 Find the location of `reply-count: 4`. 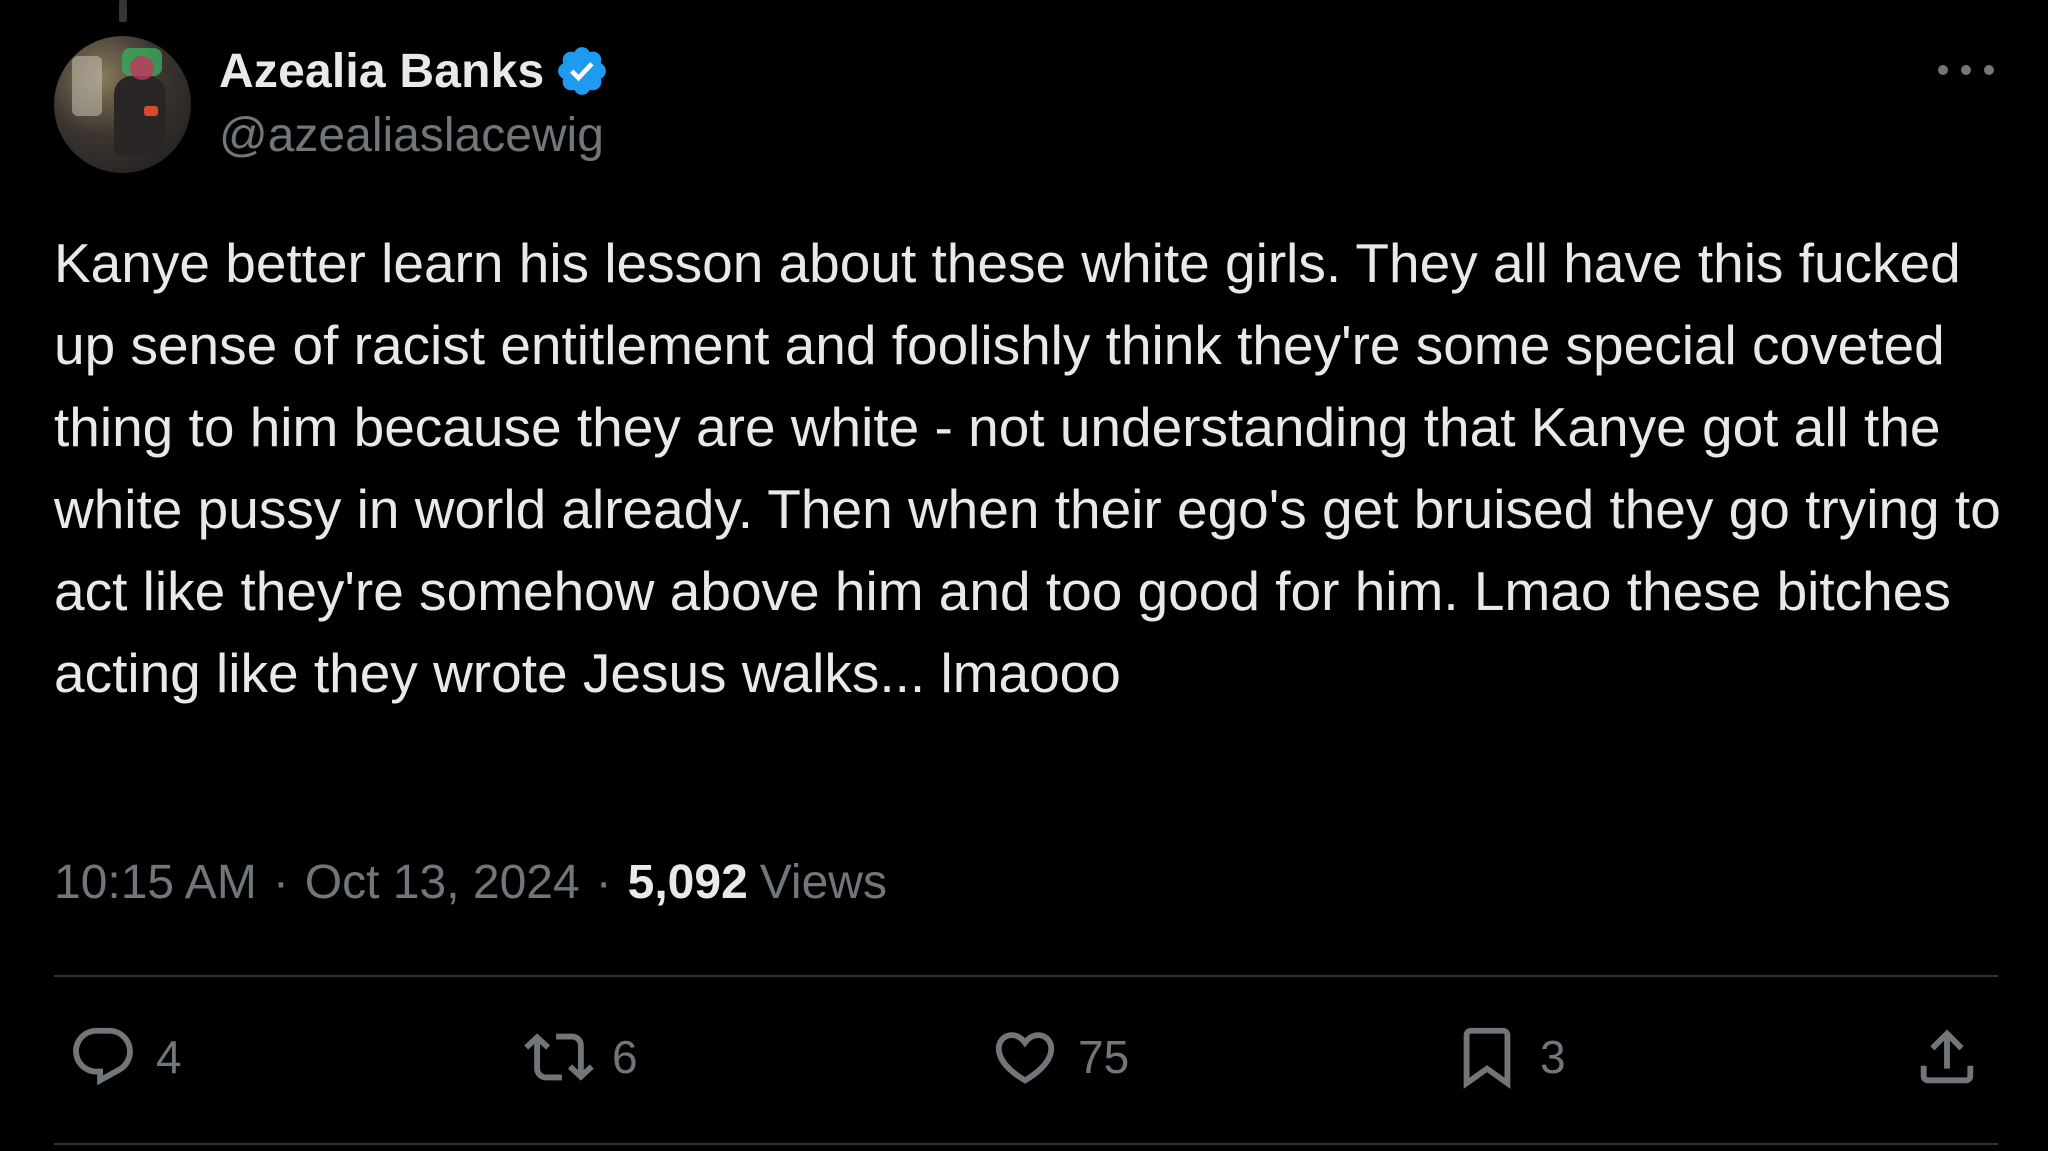

reply-count: 4 is located at coordinates (169, 1057).